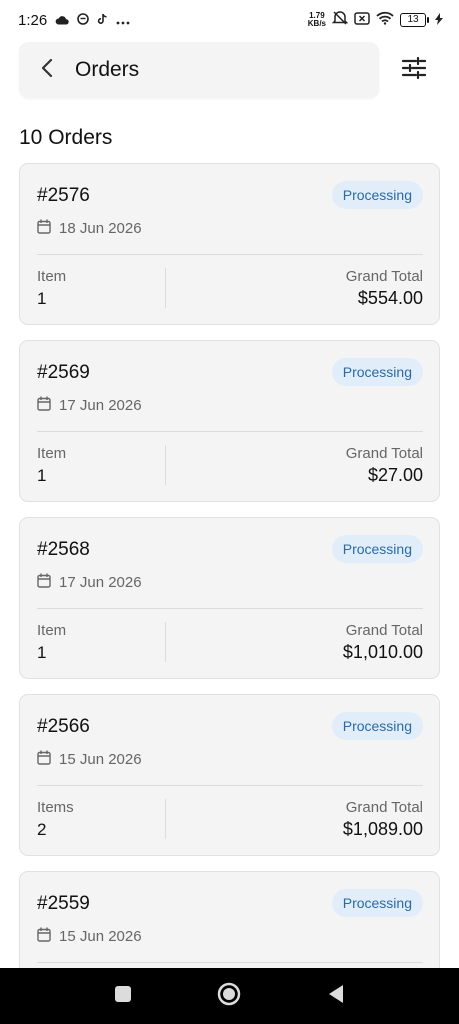 This screenshot has width=459, height=1024. Describe the element at coordinates (382, 652) in the screenshot. I see `grand-total-value: $1,010.00` at that location.